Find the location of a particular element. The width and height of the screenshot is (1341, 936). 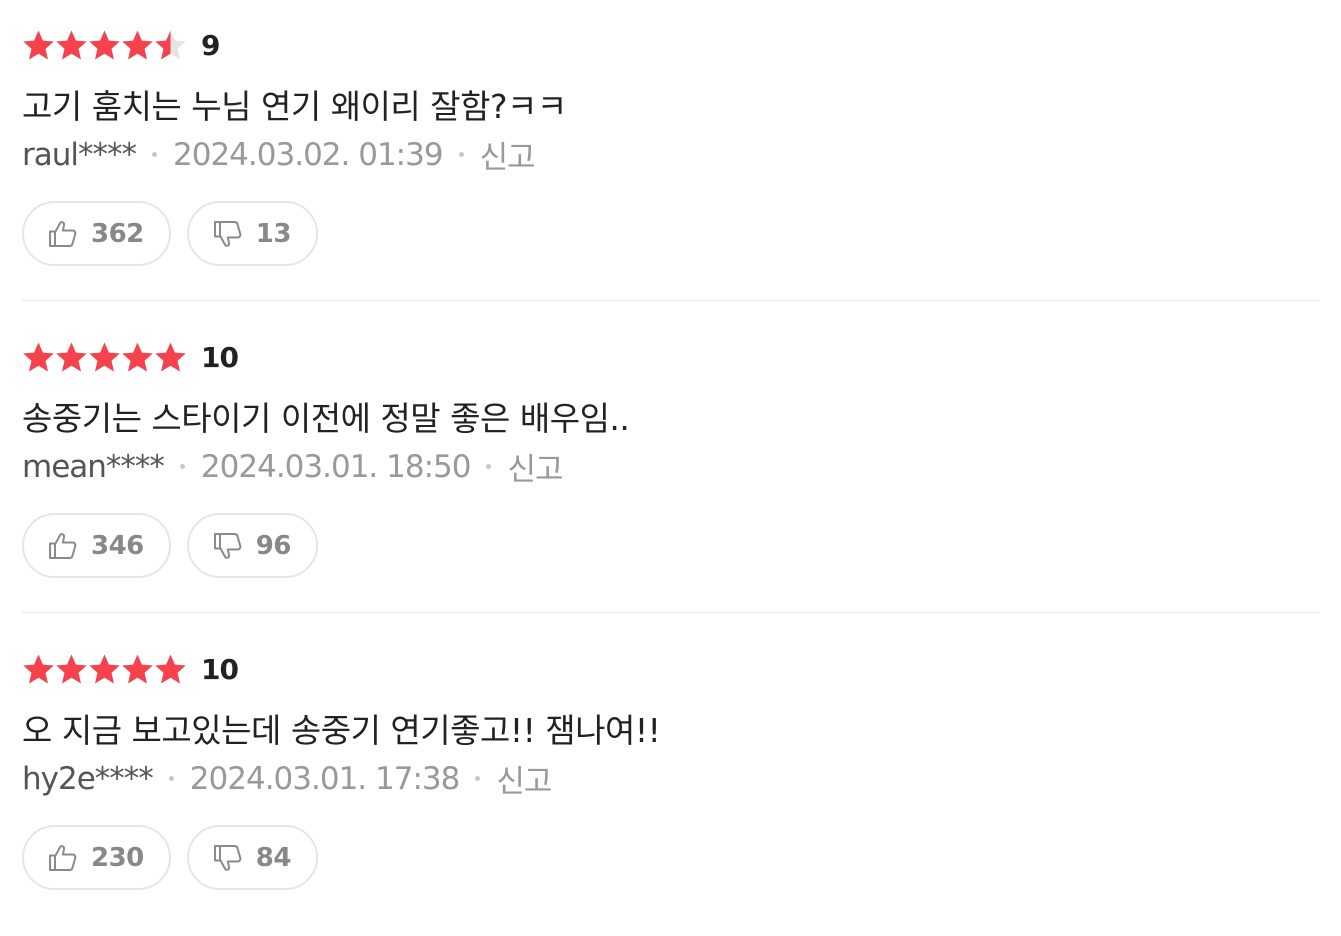

like-button: 346 is located at coordinates (96, 545).